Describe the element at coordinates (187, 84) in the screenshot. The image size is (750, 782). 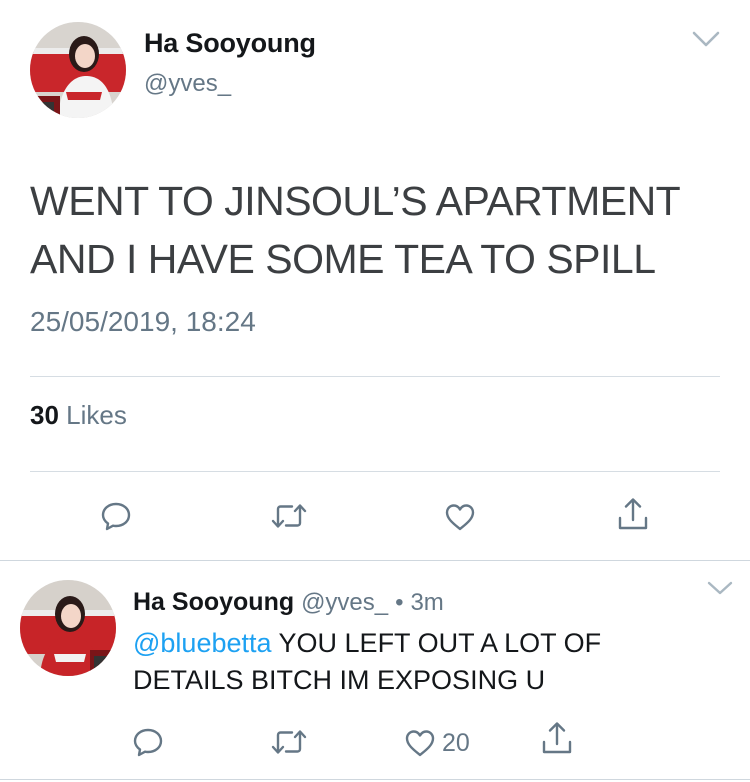
I see `user-handle: @yves_` at that location.